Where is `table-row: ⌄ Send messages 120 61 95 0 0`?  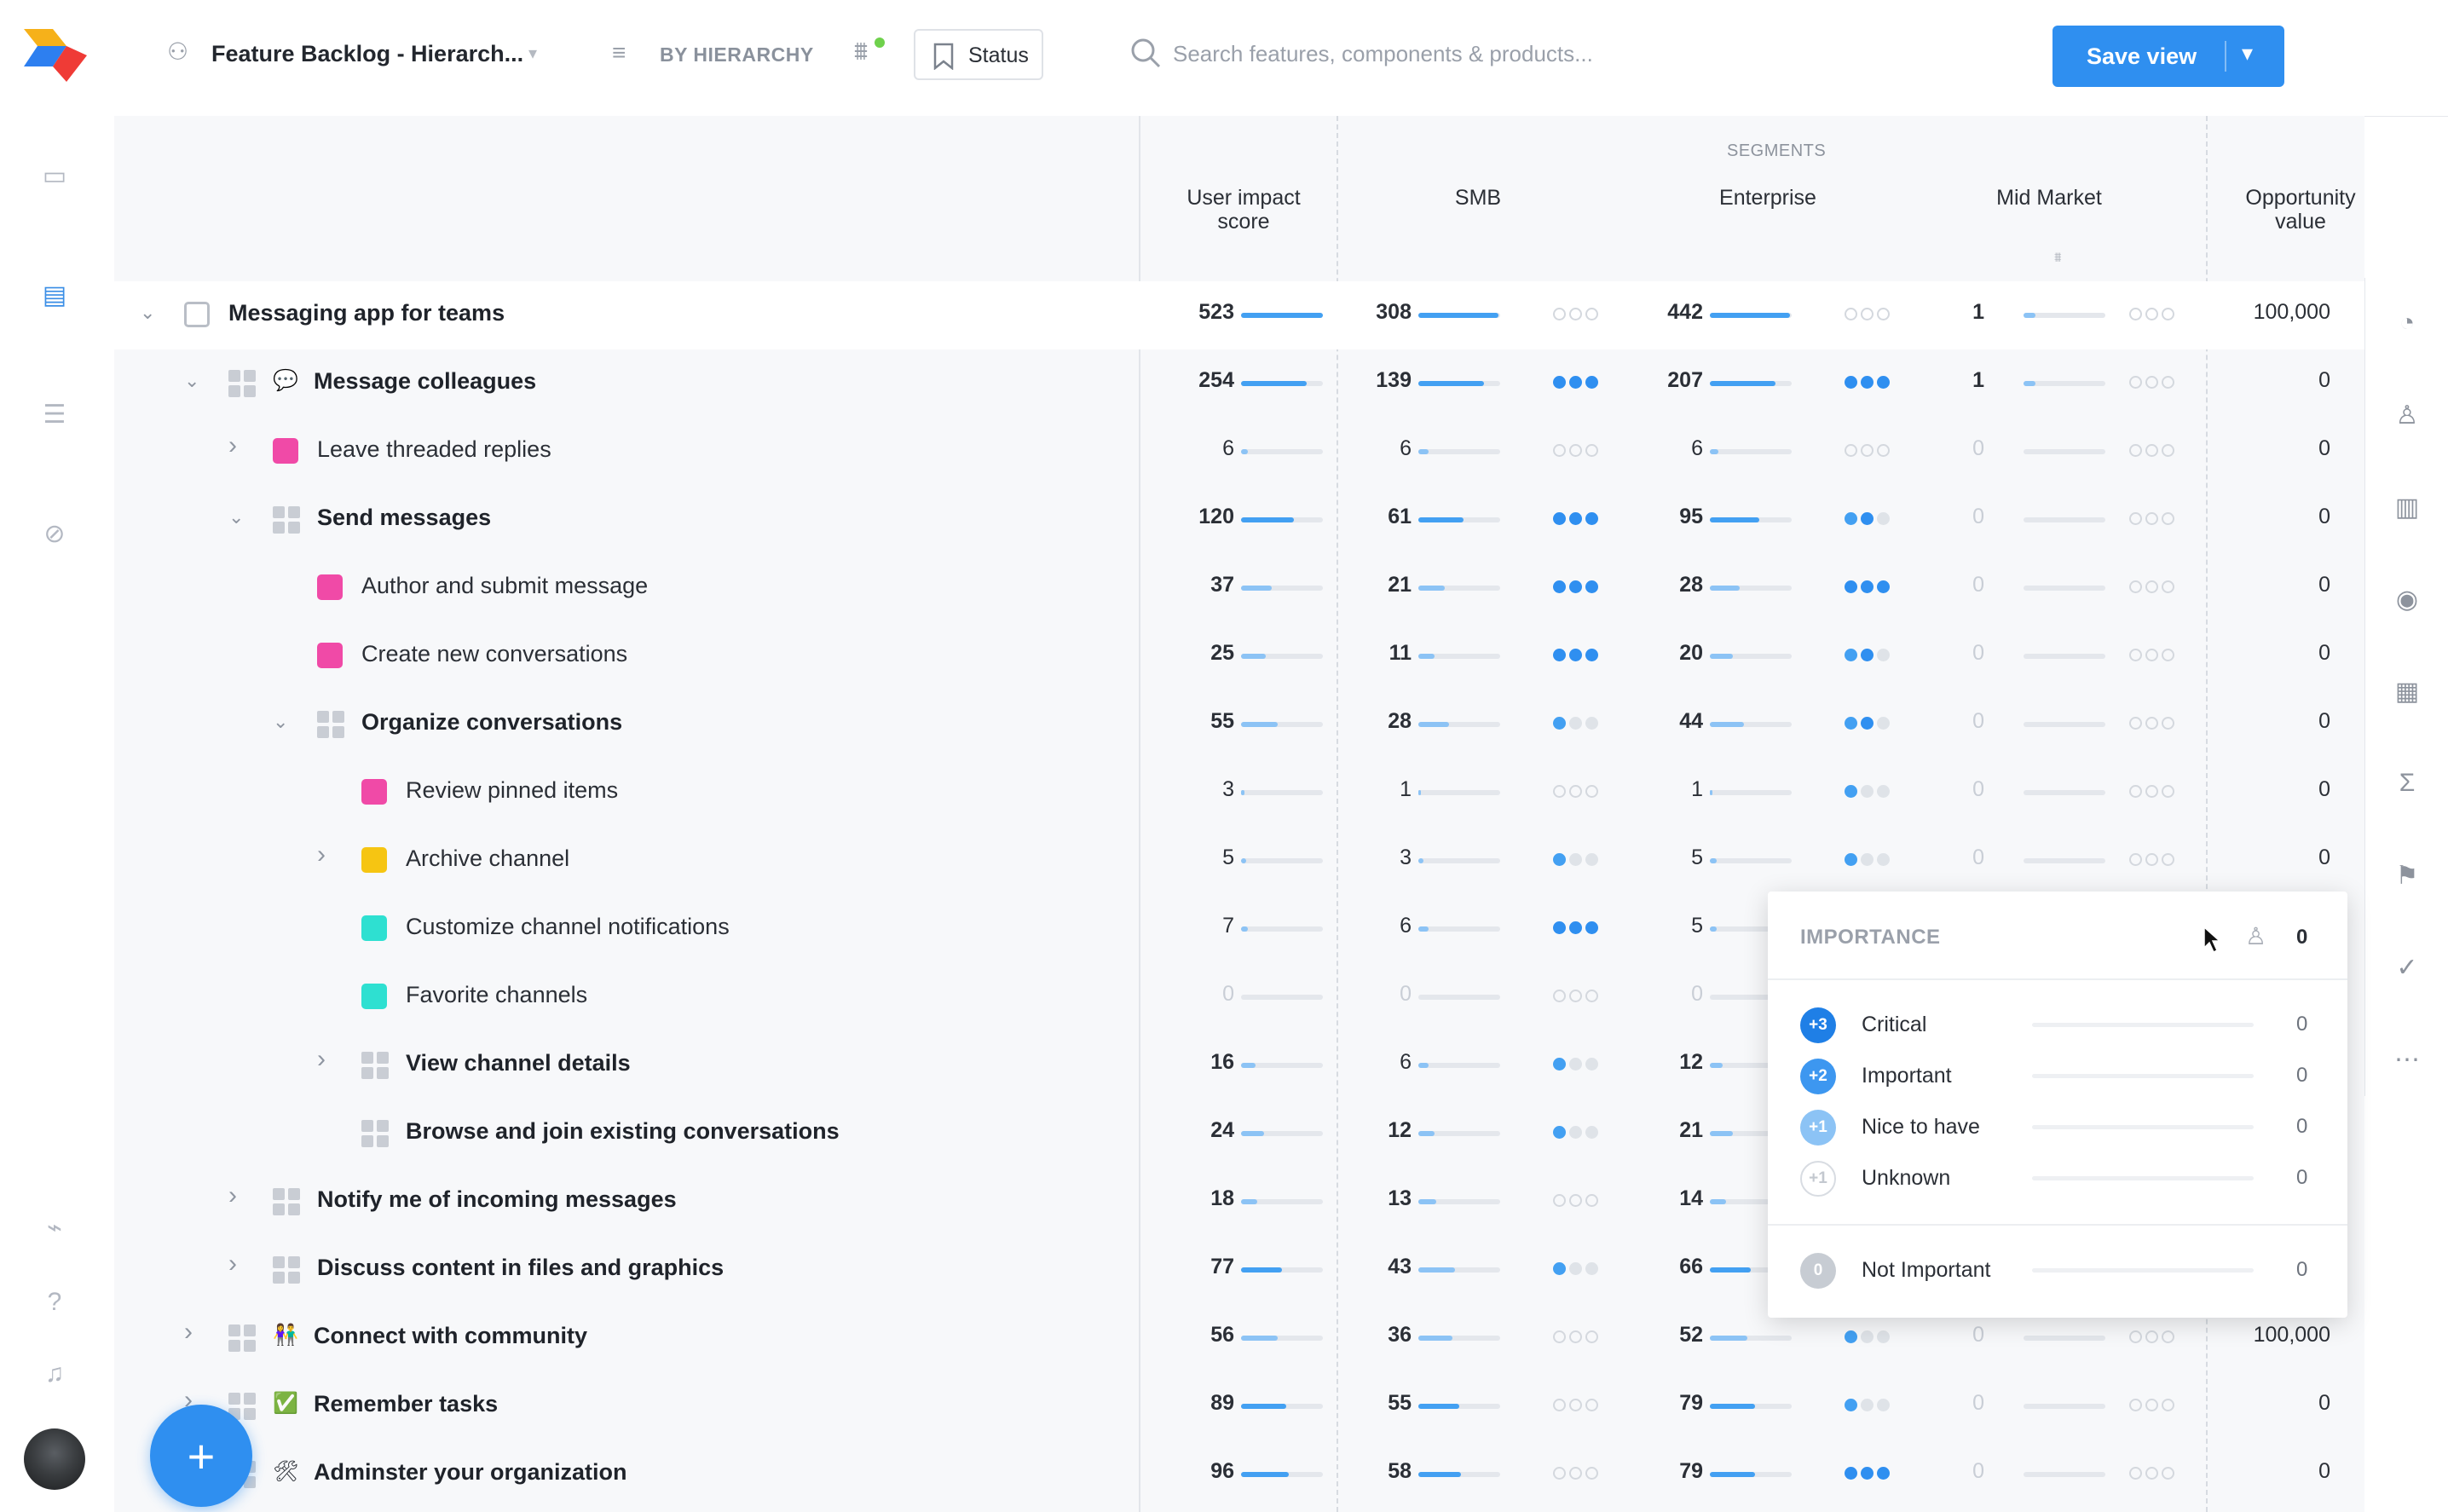 table-row: ⌄ Send messages 120 61 95 0 0 is located at coordinates (1239, 520).